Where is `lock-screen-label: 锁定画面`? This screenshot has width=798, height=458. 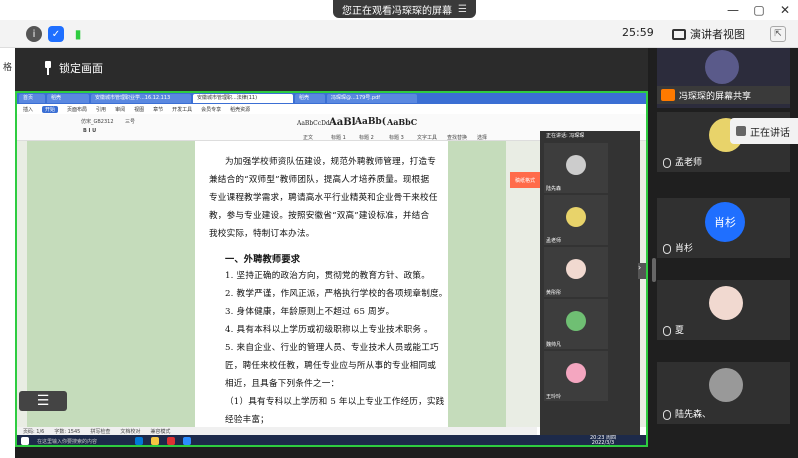
lock-screen-label: 锁定画面 is located at coordinates (81, 68).